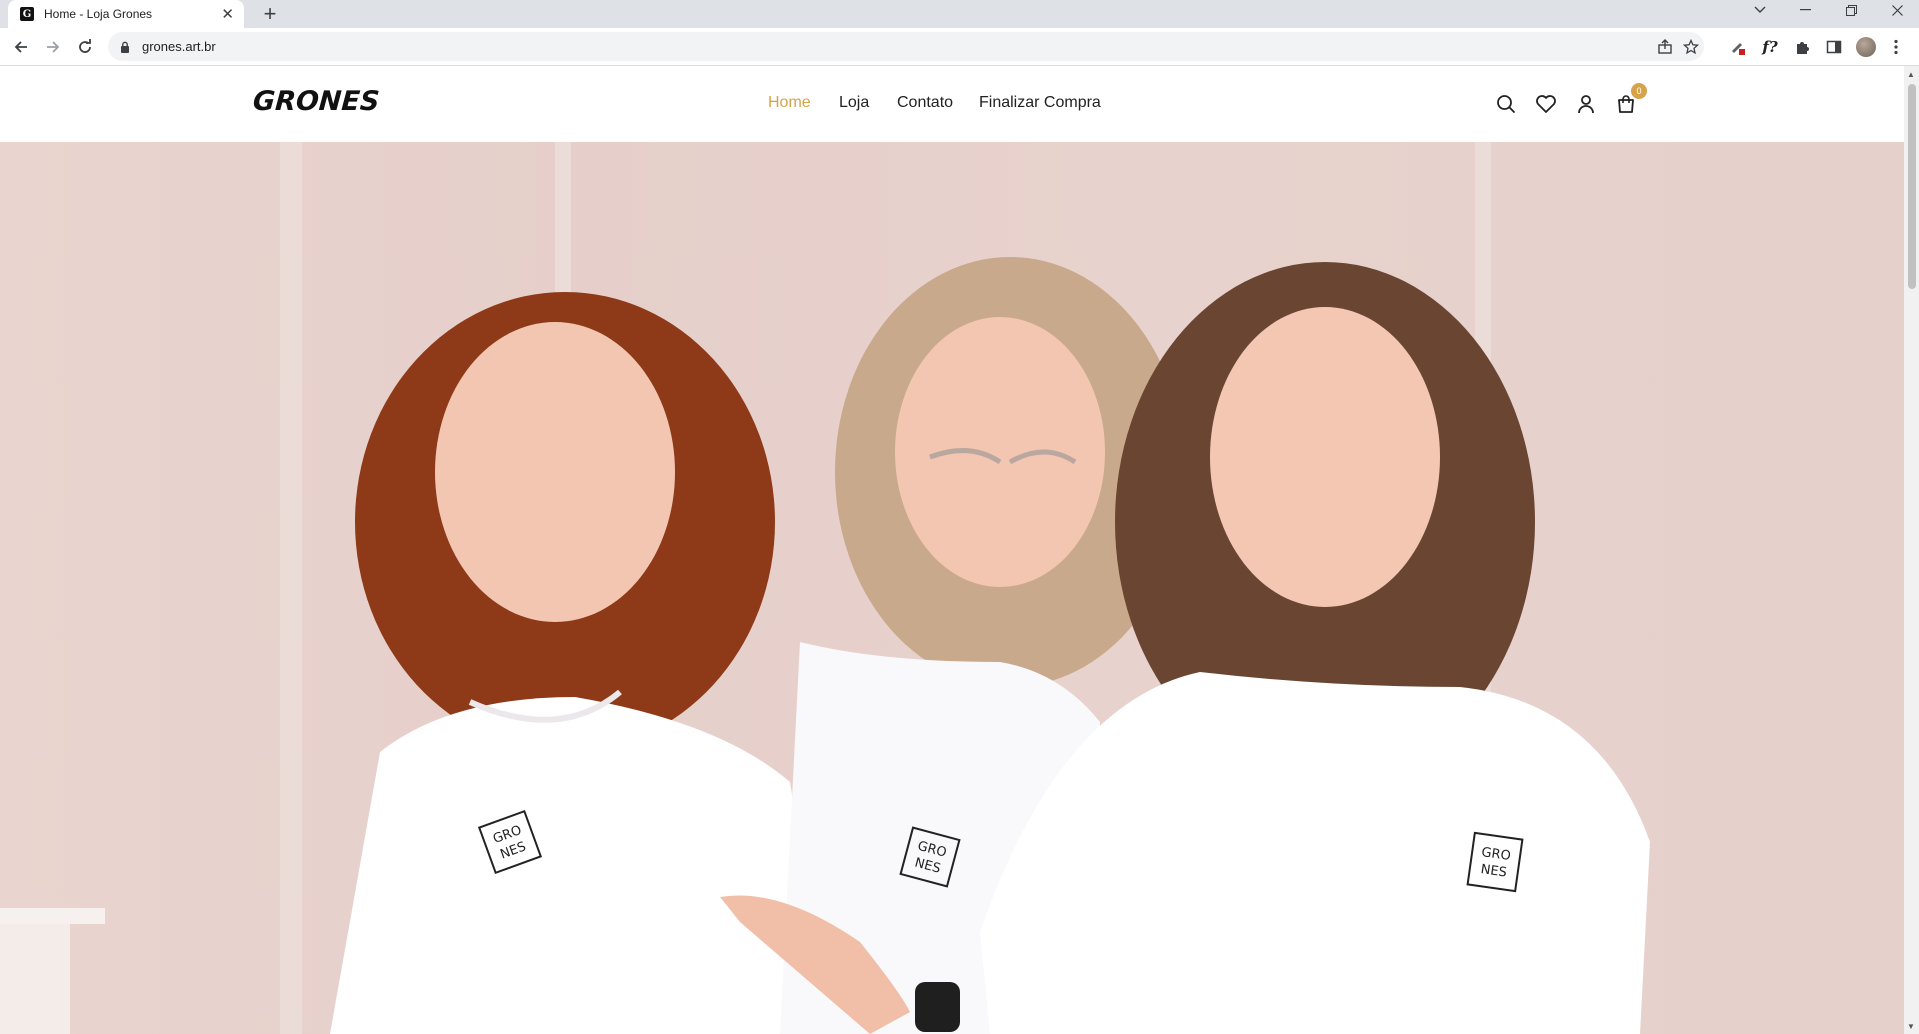 The height and width of the screenshot is (1034, 1919). Describe the element at coordinates (959, 14) in the screenshot. I see `browser-tabstrip: G Home - Loja Grones ✕ +` at that location.